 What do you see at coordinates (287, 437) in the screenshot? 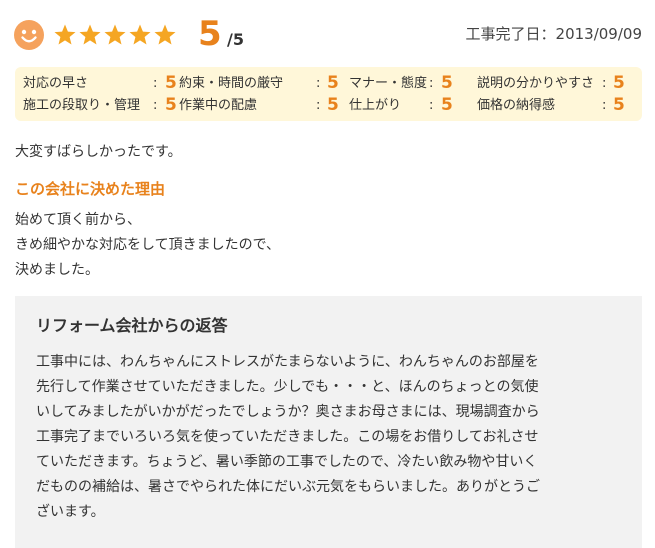
I see `reply-line: 工事完了までいろいろ気を使っていただきました。この場をお借りしてお礼させ` at bounding box center [287, 437].